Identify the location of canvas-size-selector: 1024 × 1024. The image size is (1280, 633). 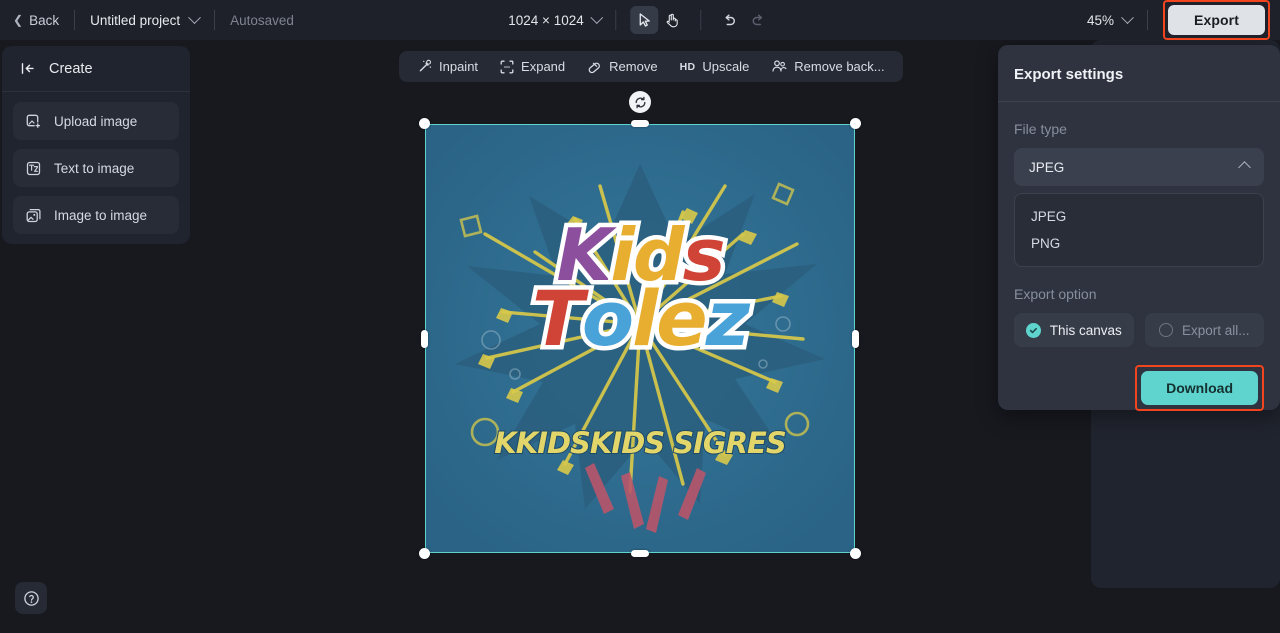
(556, 19).